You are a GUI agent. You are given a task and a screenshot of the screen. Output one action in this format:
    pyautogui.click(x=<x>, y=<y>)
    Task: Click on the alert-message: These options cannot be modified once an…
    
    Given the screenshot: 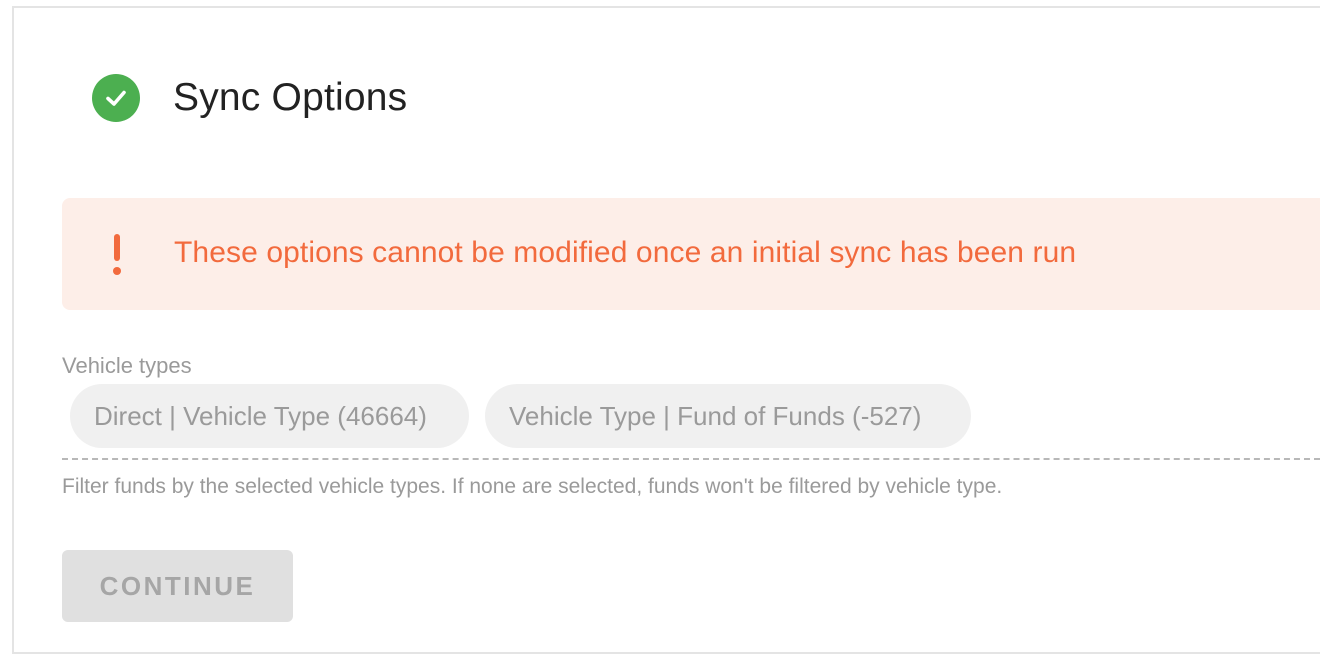 What is the action you would take?
    pyautogui.click(x=625, y=252)
    